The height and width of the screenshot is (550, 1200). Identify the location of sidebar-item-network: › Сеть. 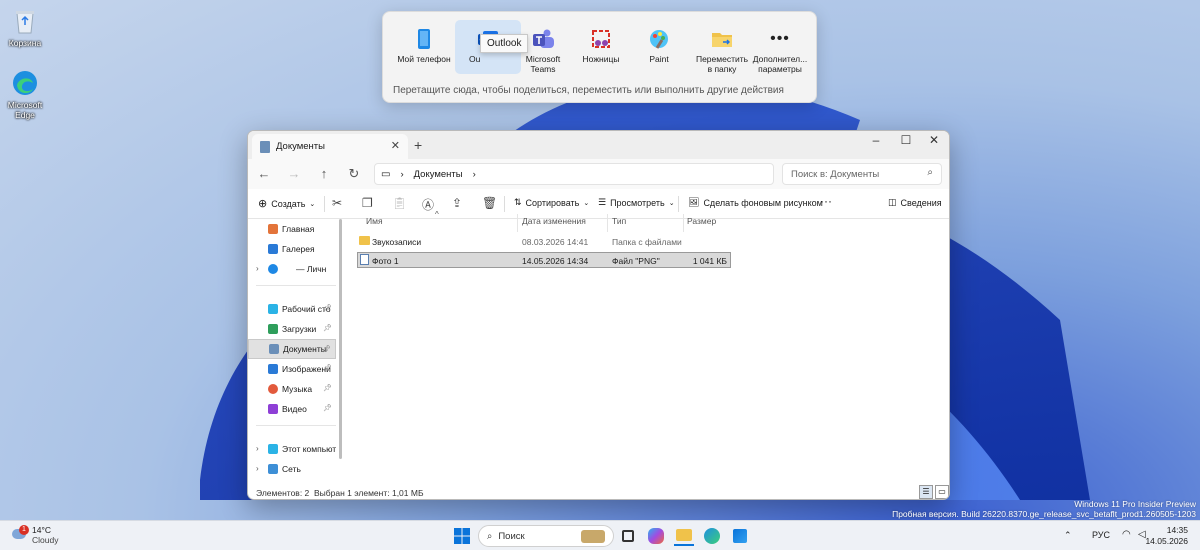
(292, 469).